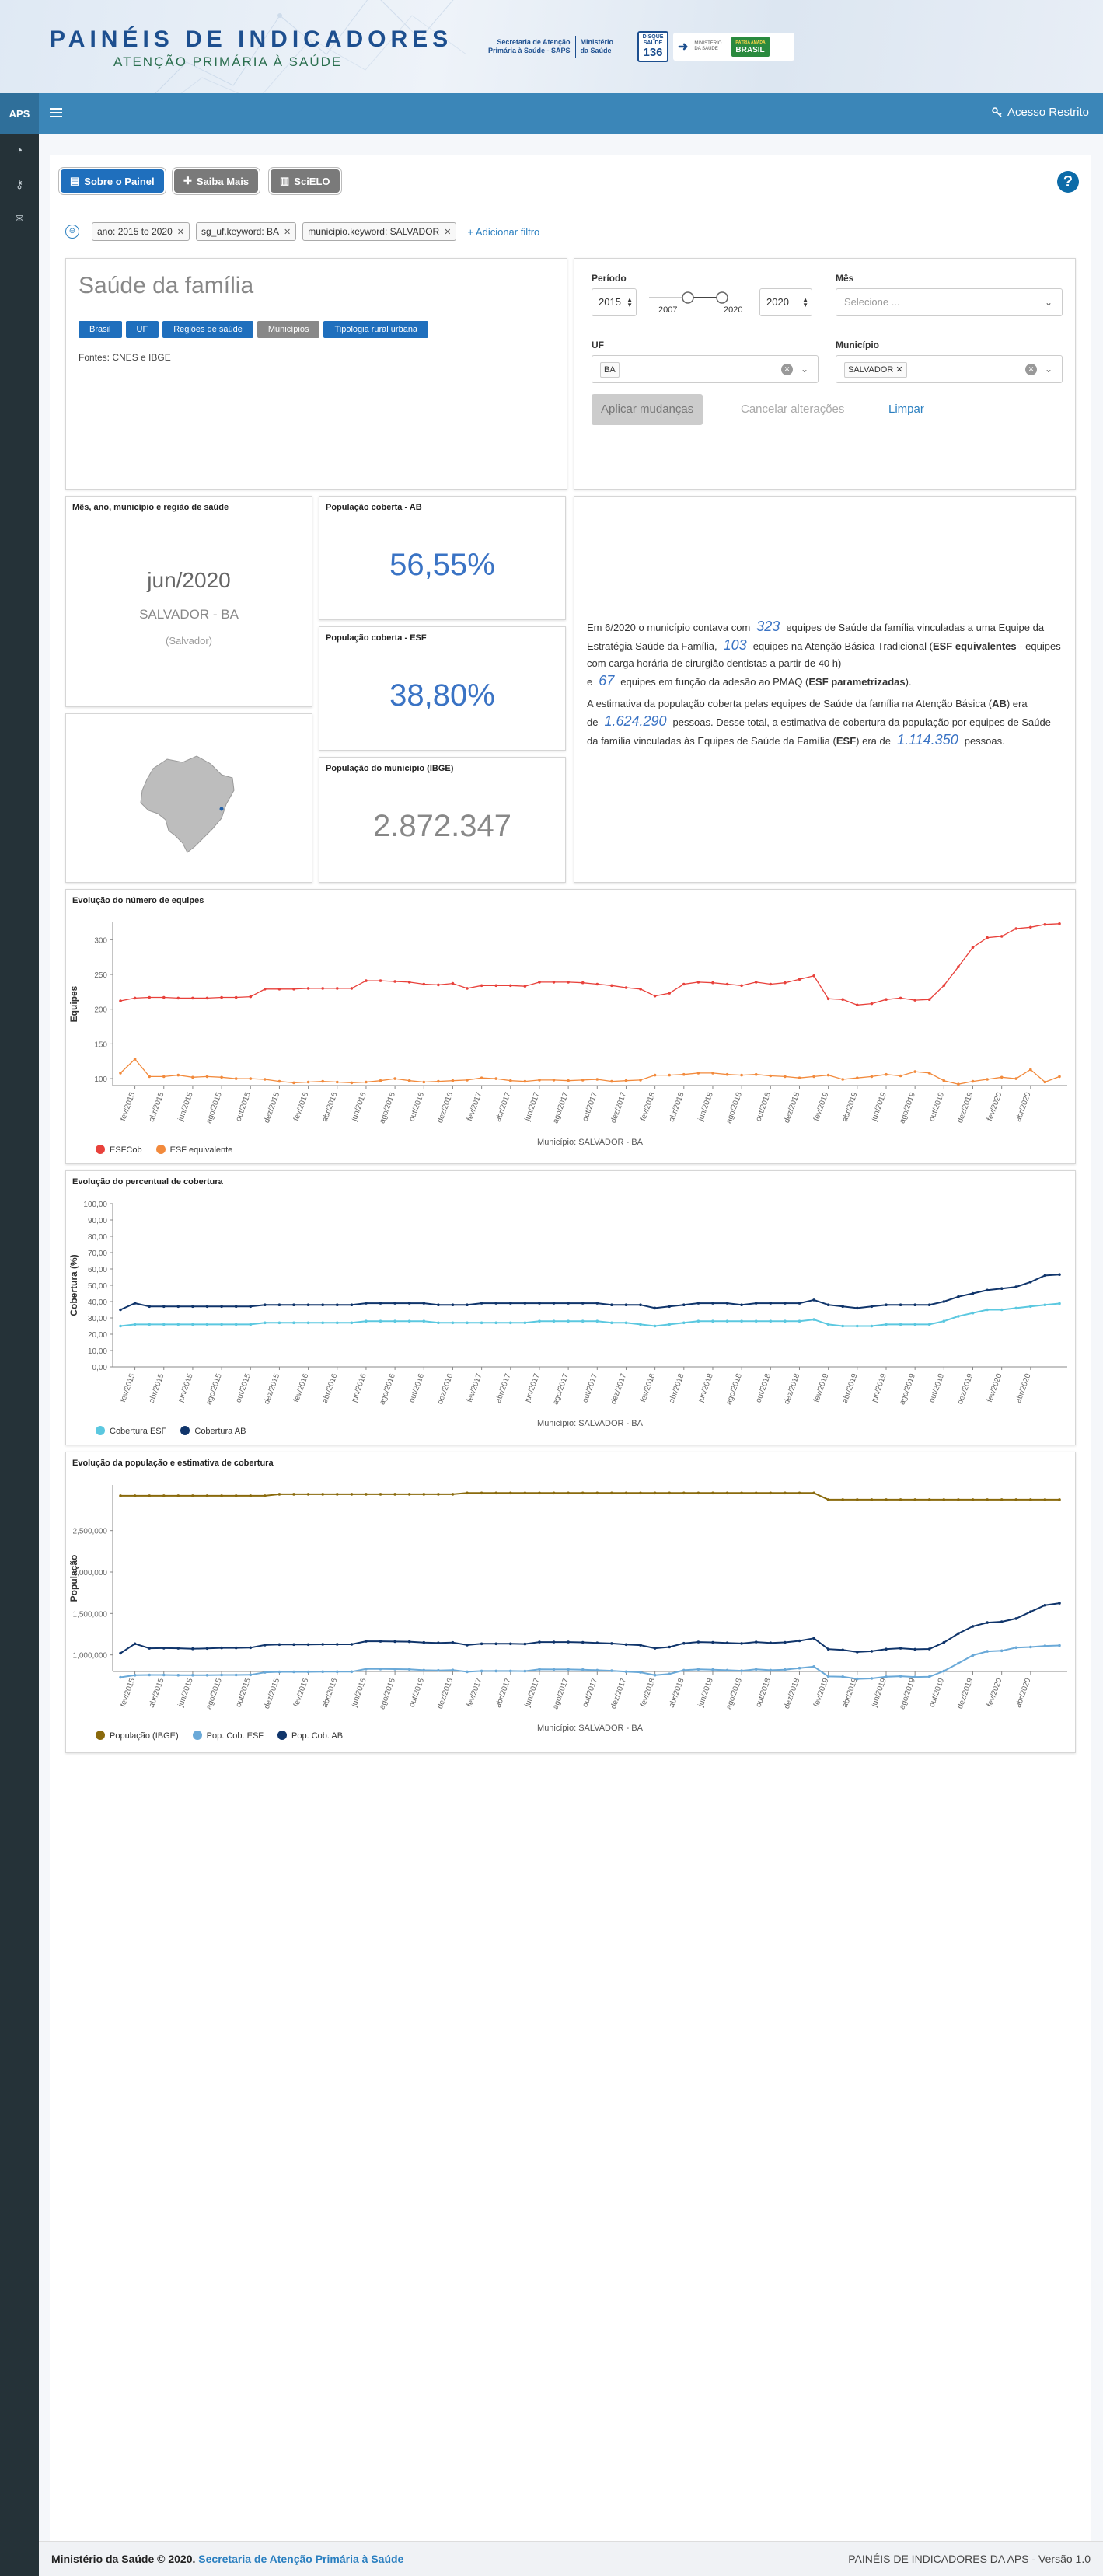 The height and width of the screenshot is (2576, 1103). Describe the element at coordinates (705, 1693) in the screenshot. I see `x-tick-label: jun/2018` at that location.